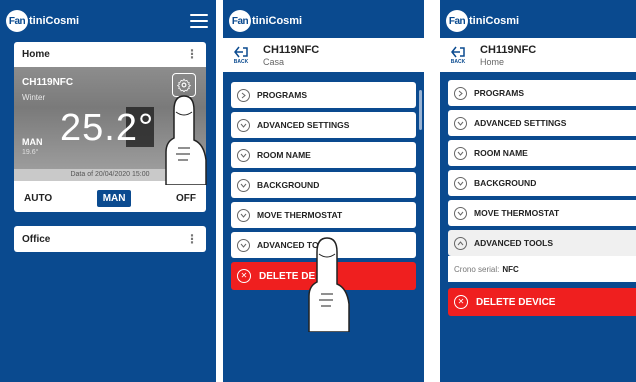 This screenshot has height=382, width=636. I want to click on mode-man-button: MAN, so click(114, 198).